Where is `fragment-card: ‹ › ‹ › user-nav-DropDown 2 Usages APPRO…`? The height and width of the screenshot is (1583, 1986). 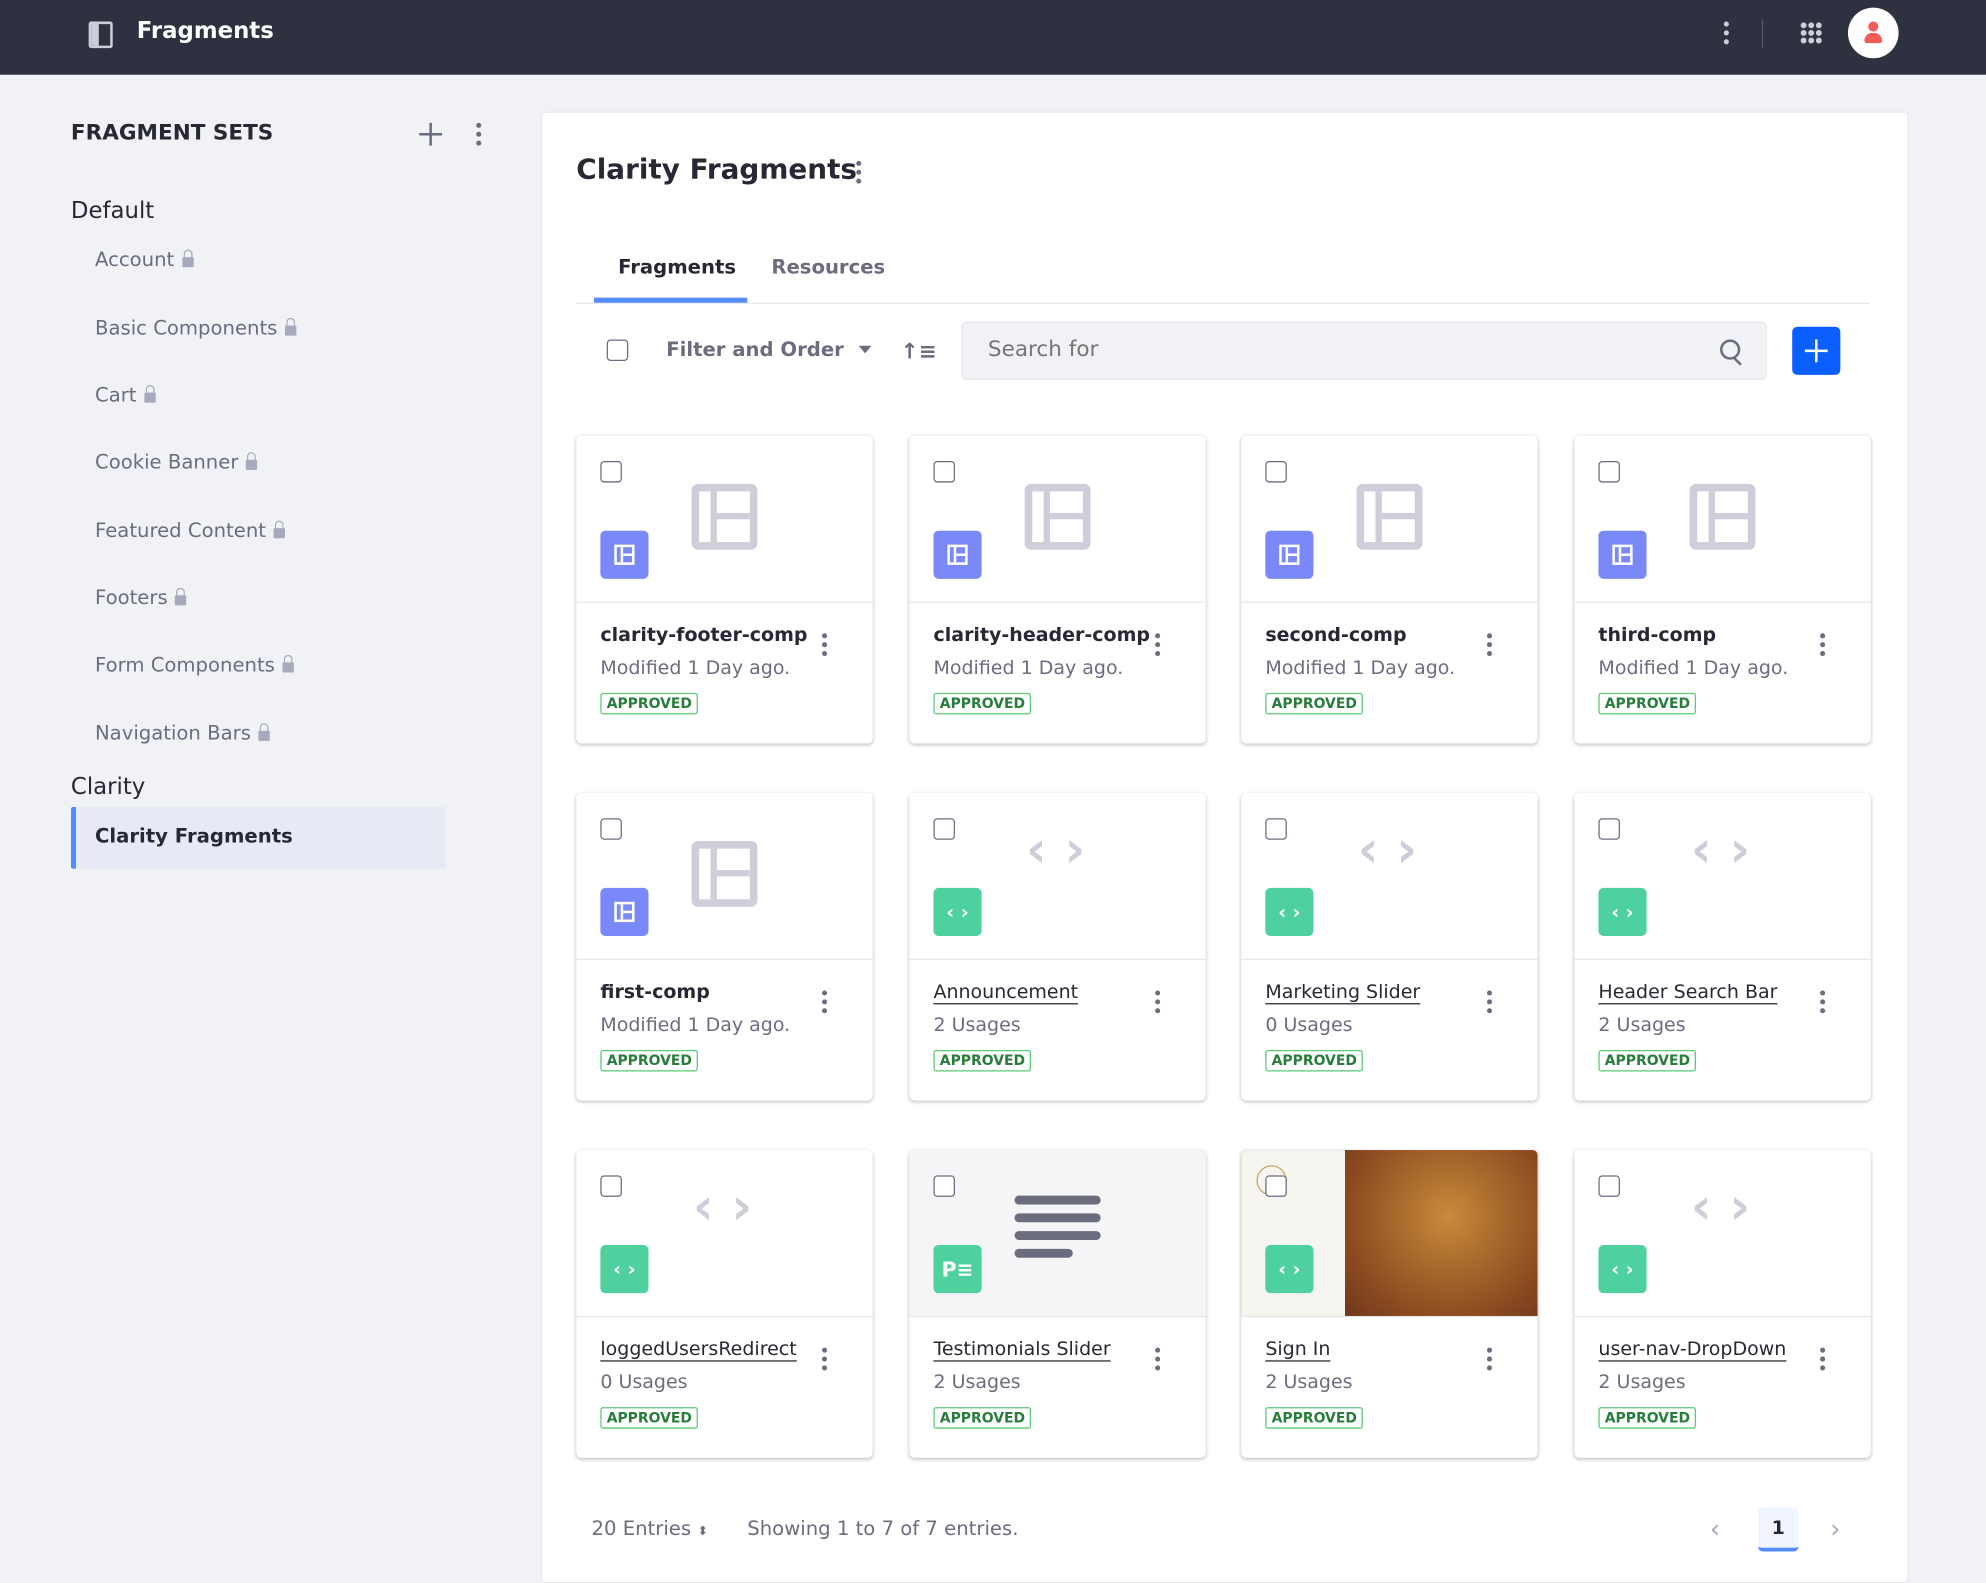
fragment-card: ‹ › ‹ › user-nav-DropDown 2 Usages APPRO… is located at coordinates (1722, 1304).